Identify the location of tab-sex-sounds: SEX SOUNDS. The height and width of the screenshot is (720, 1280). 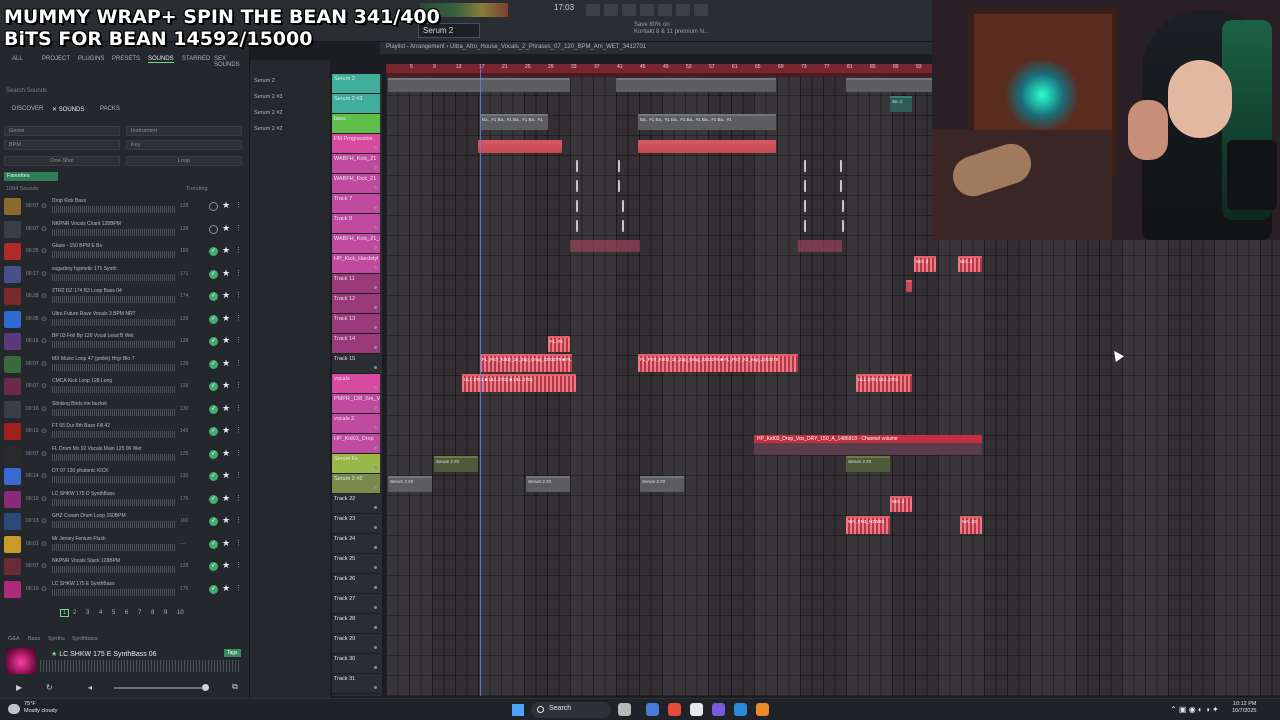
(232, 62).